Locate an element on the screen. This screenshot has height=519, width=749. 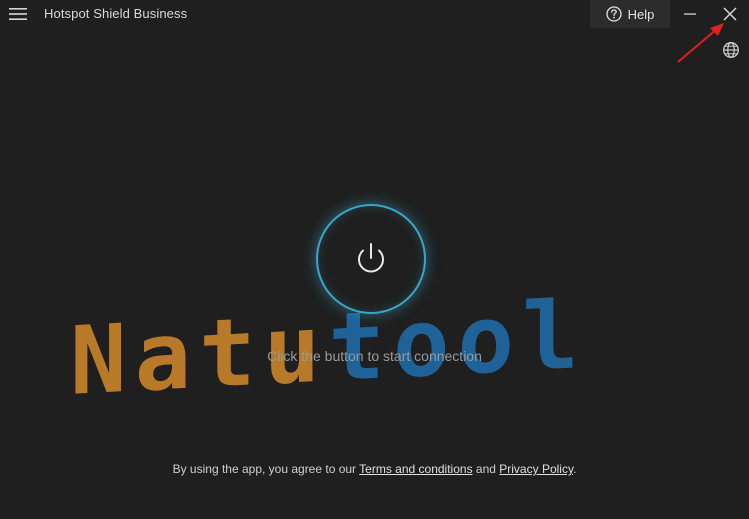
minimize-button is located at coordinates (690, 14).